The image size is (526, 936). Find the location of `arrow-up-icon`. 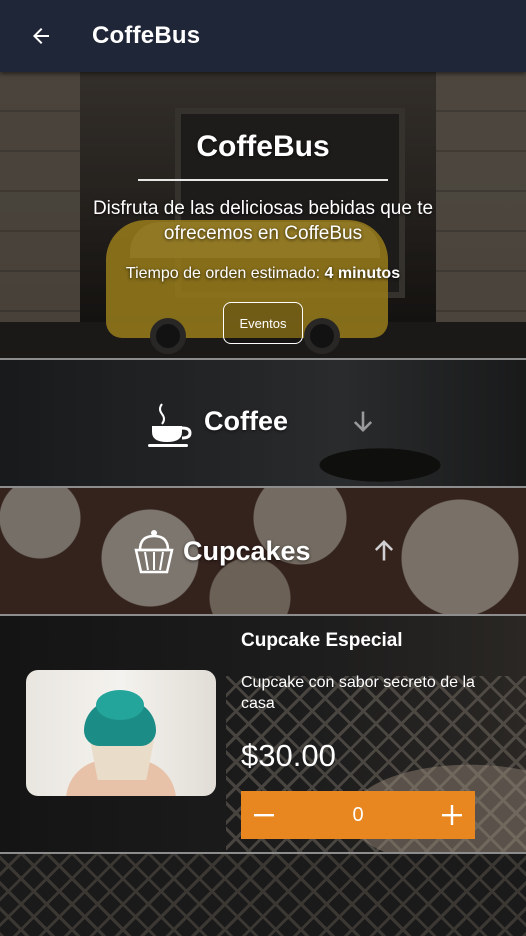

arrow-up-icon is located at coordinates (384, 550).